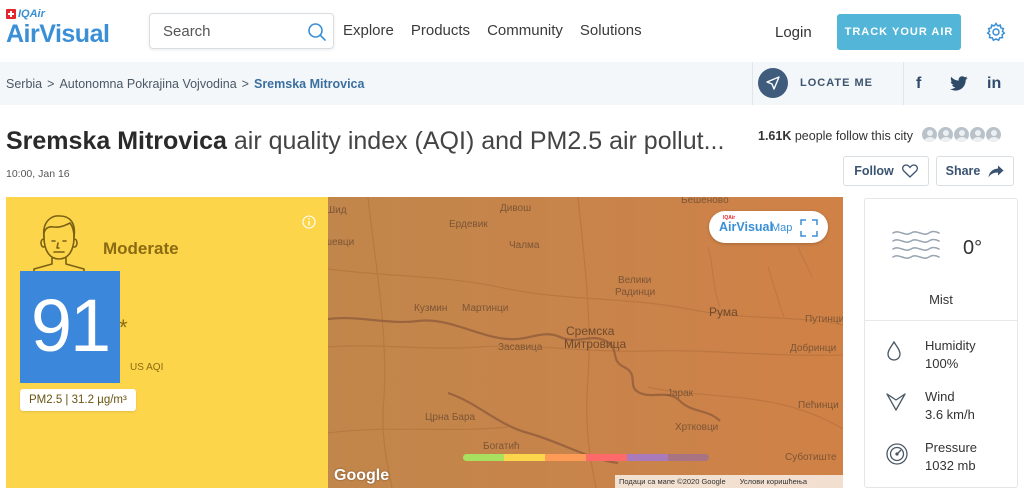 The height and width of the screenshot is (488, 1024). What do you see at coordinates (58, 34) in the screenshot?
I see `logo-text: AirVisual` at bounding box center [58, 34].